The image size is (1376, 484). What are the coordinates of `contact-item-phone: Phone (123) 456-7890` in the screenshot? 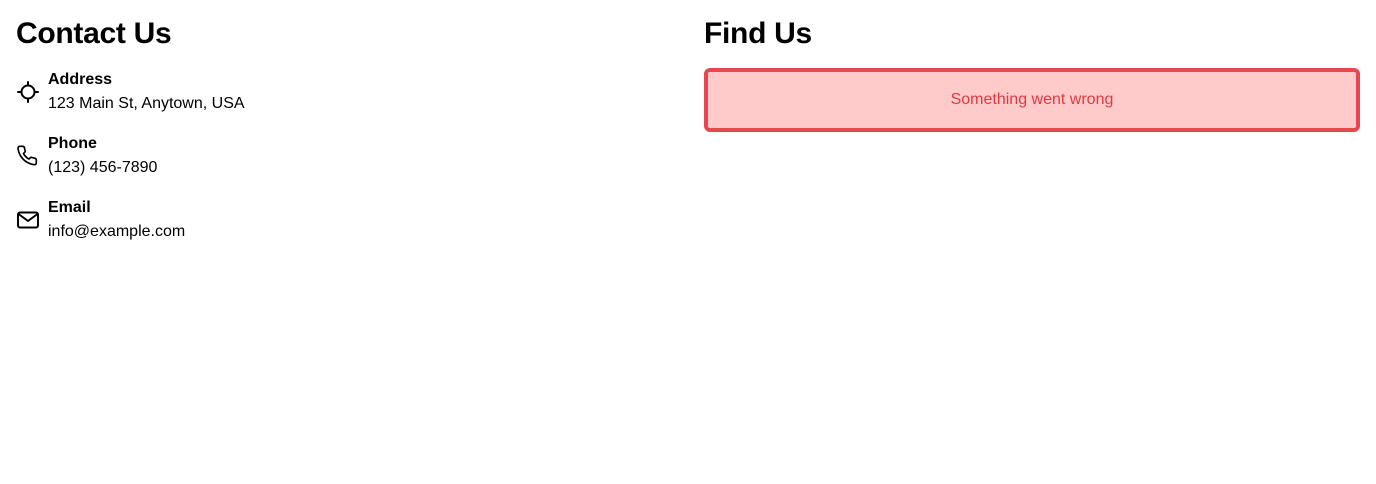 It's located at (344, 156).